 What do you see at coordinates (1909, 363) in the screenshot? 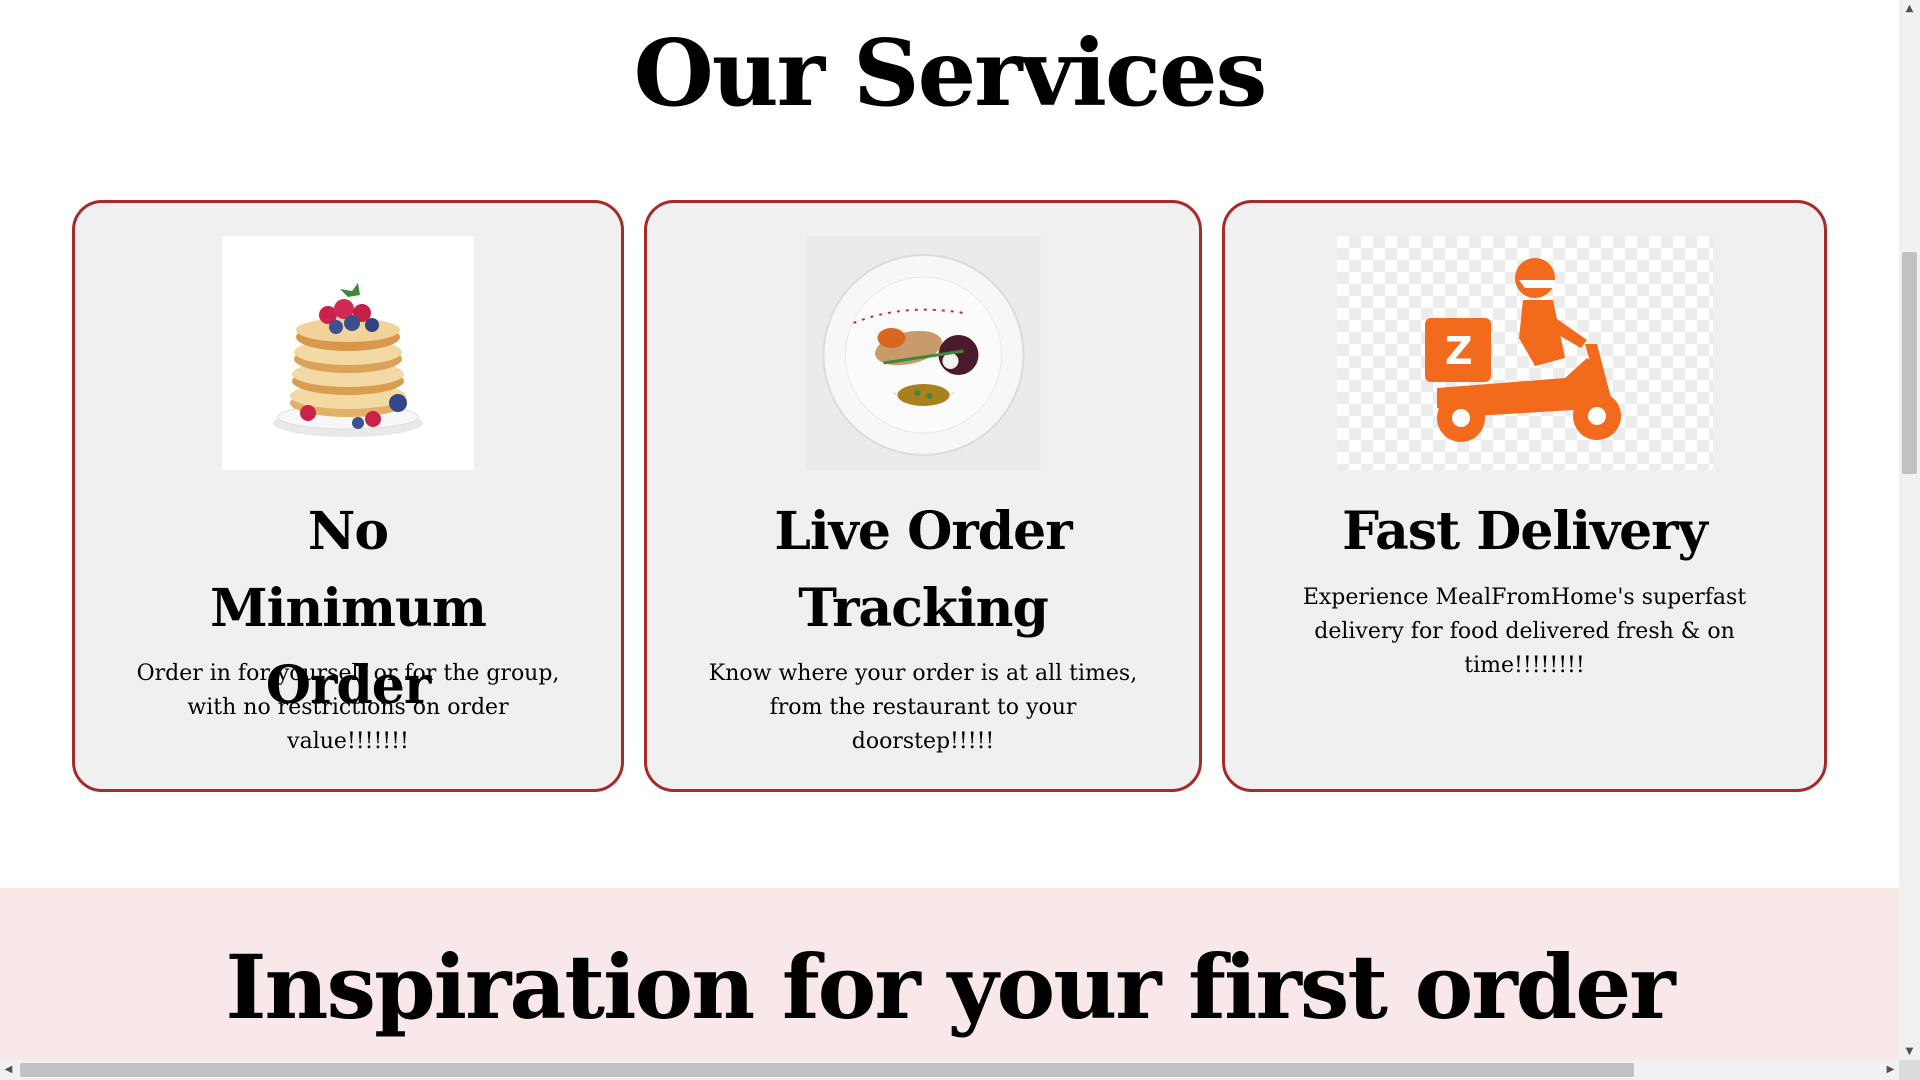
I see `vertical-scroll-thumb` at bounding box center [1909, 363].